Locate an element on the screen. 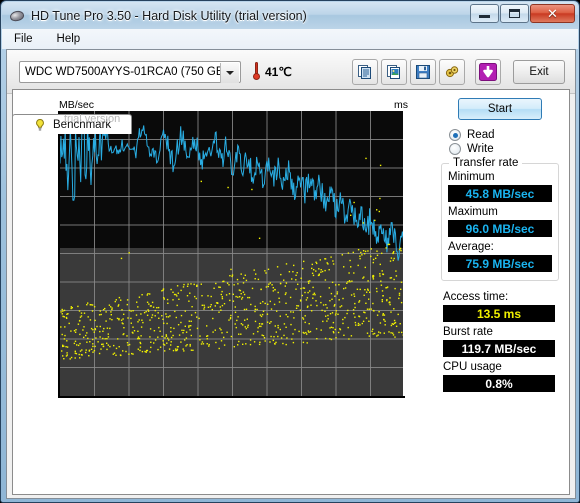 The width and height of the screenshot is (580, 503). screenshot-copy-button is located at coordinates (394, 72).